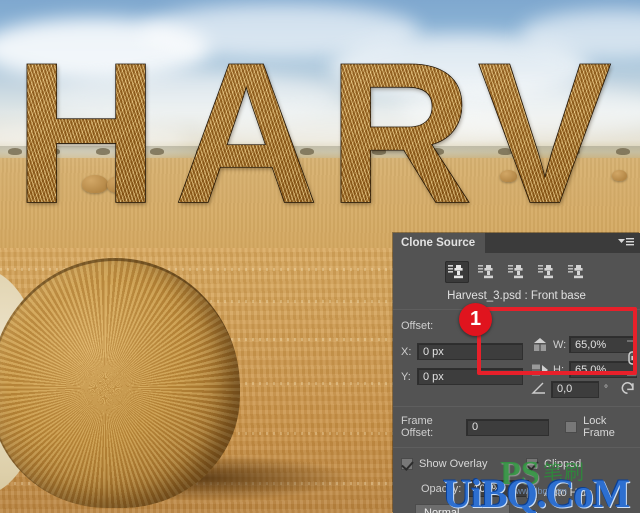 The image size is (640, 513). What do you see at coordinates (575, 389) in the screenshot?
I see `rotation-input: 0,0` at bounding box center [575, 389].